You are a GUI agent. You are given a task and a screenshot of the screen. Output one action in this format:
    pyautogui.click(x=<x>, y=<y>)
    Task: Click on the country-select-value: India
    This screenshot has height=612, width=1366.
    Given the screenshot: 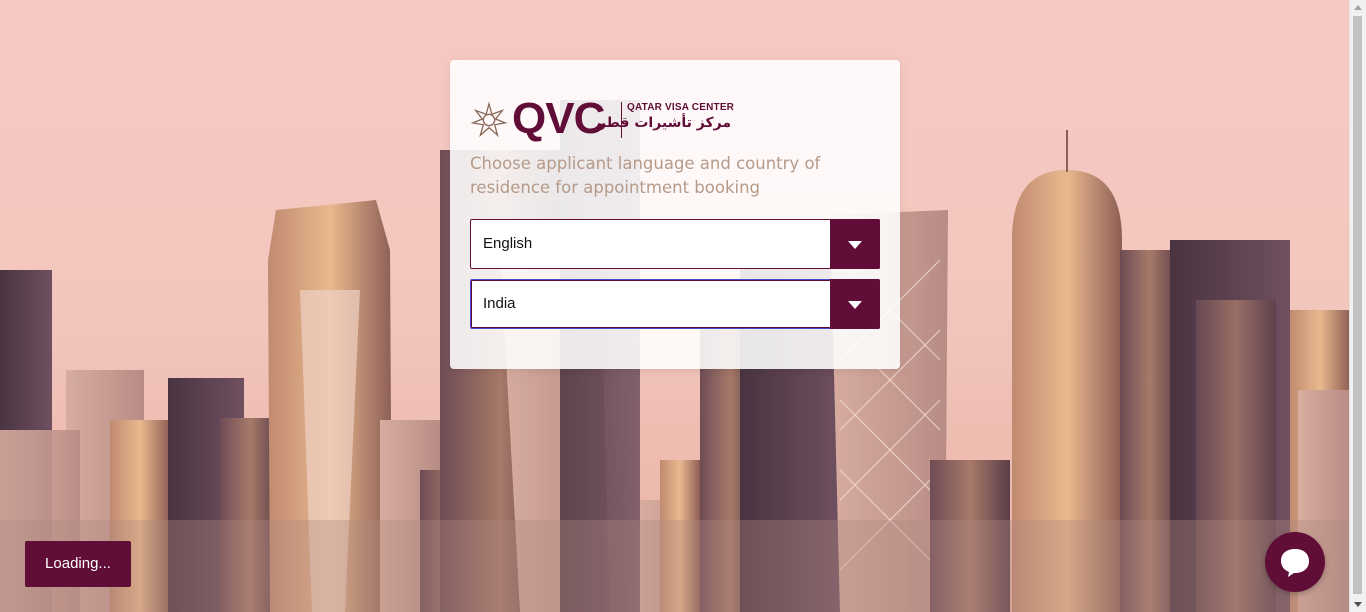 What is the action you would take?
    pyautogui.click(x=499, y=303)
    